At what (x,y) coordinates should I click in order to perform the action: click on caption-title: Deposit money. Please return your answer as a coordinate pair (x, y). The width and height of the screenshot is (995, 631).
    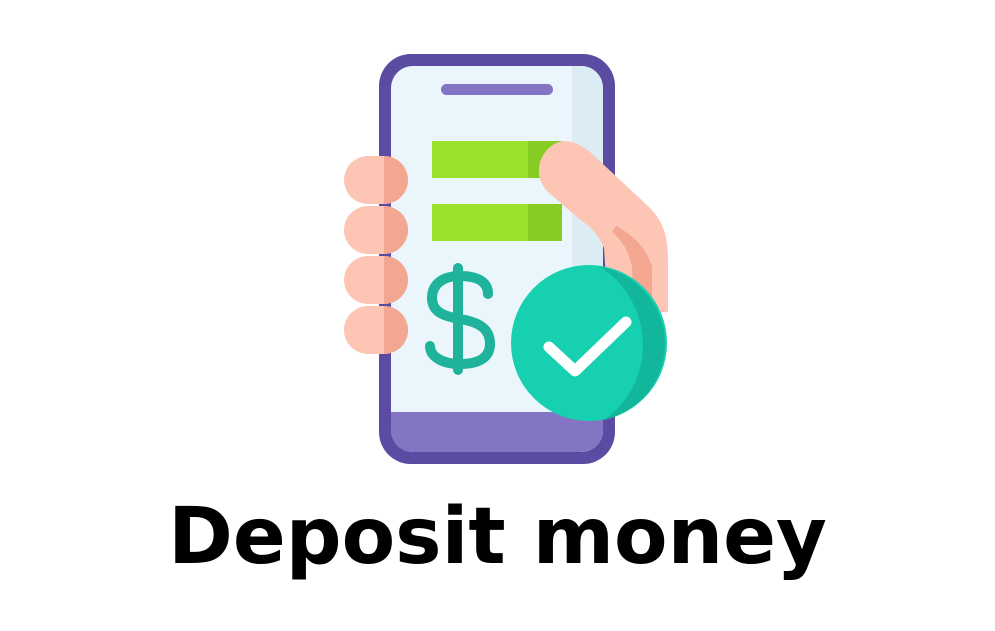
    Looking at the image, I should click on (497, 537).